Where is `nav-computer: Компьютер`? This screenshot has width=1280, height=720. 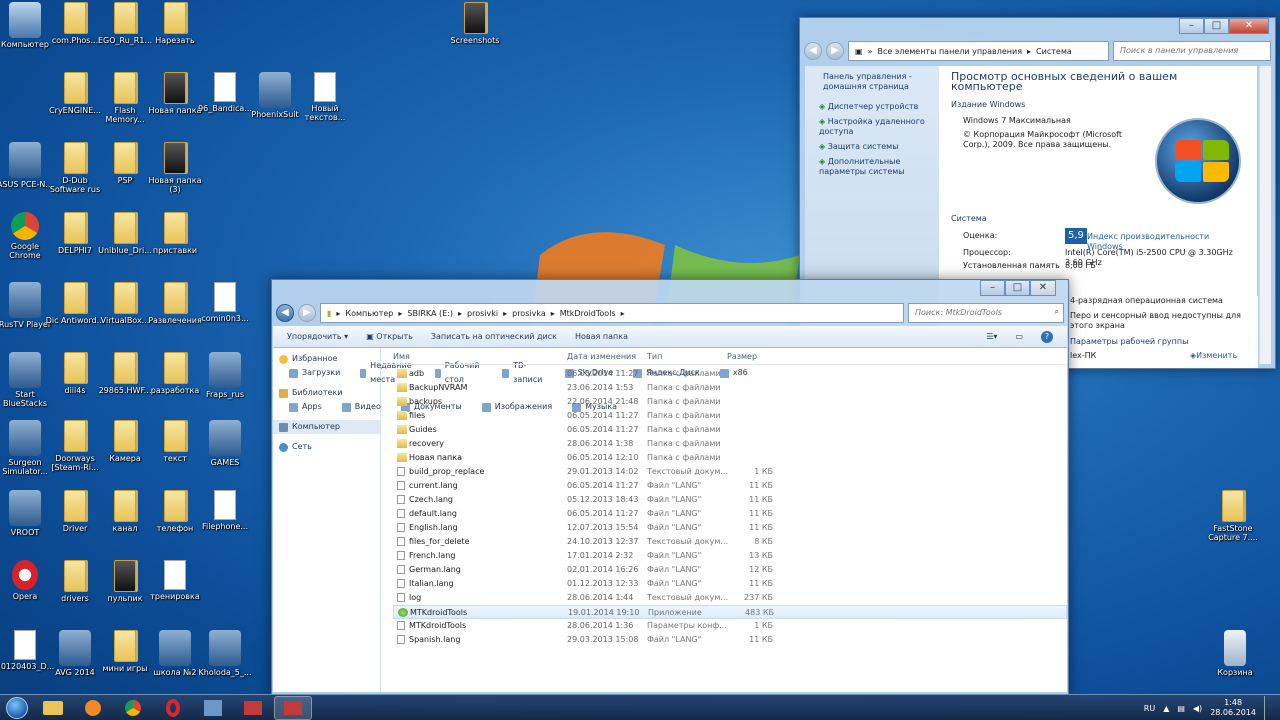 nav-computer: Компьютер is located at coordinates (326, 427).